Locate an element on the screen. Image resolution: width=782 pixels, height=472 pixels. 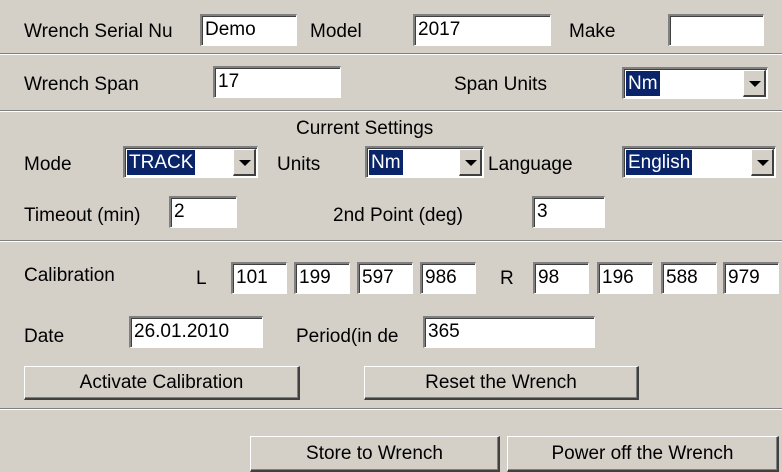
units-select: Nm is located at coordinates (424, 162).